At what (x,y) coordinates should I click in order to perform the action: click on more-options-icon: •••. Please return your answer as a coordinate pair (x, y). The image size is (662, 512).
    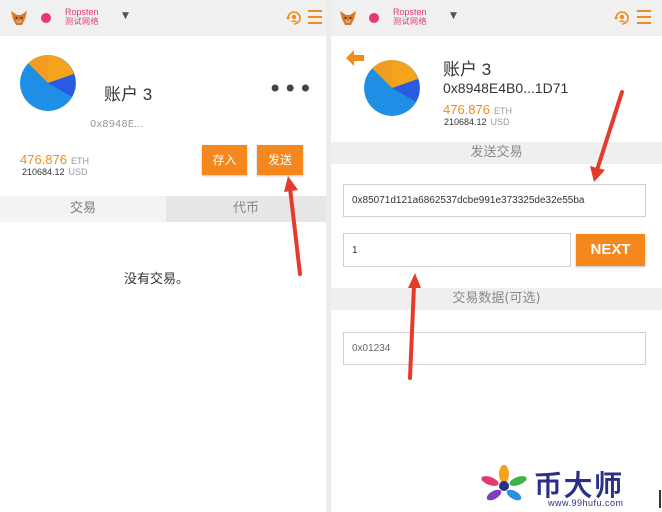
    Looking at the image, I should click on (290, 89).